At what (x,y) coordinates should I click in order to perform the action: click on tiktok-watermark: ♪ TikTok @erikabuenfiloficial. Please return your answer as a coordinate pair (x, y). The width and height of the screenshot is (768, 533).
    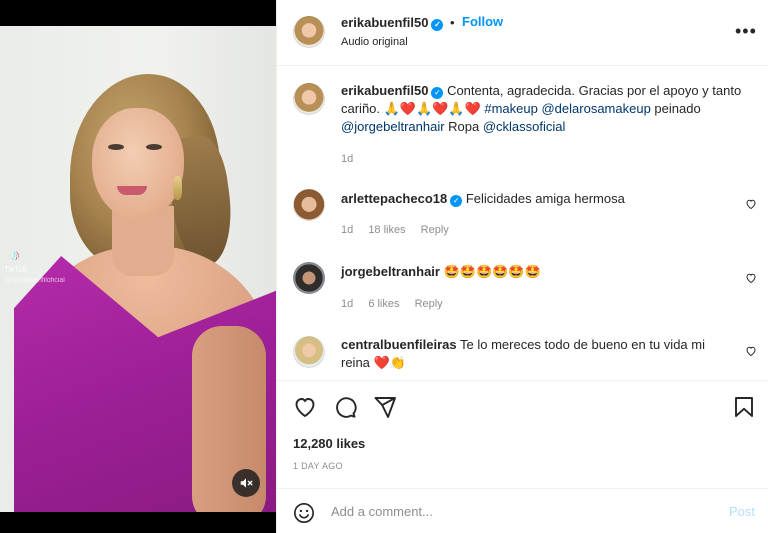
    Looking at the image, I should click on (39, 267).